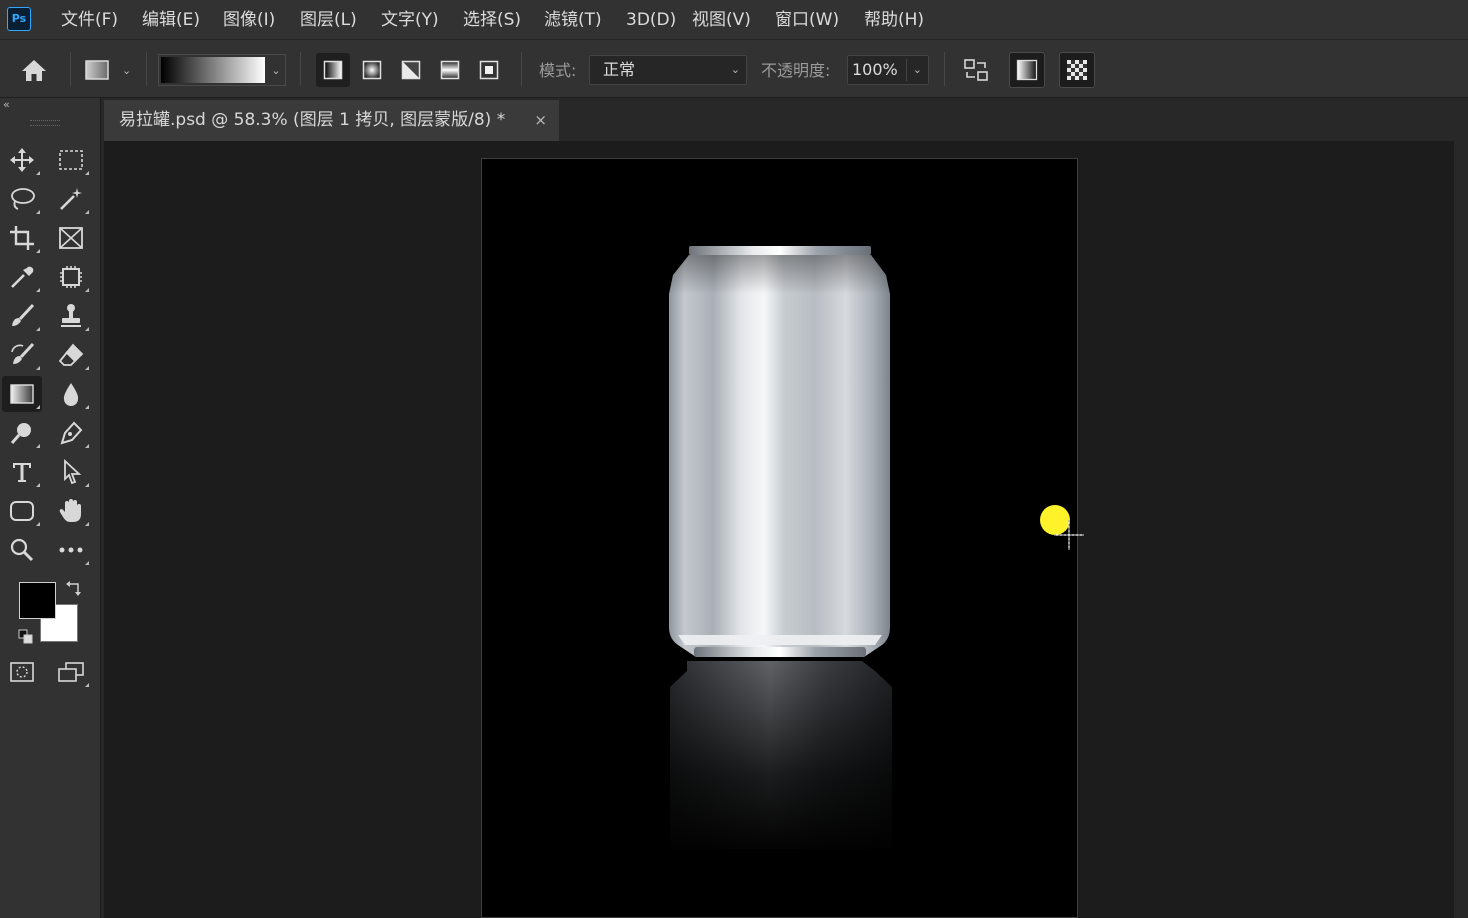  I want to click on close-icon: ×, so click(540, 120).